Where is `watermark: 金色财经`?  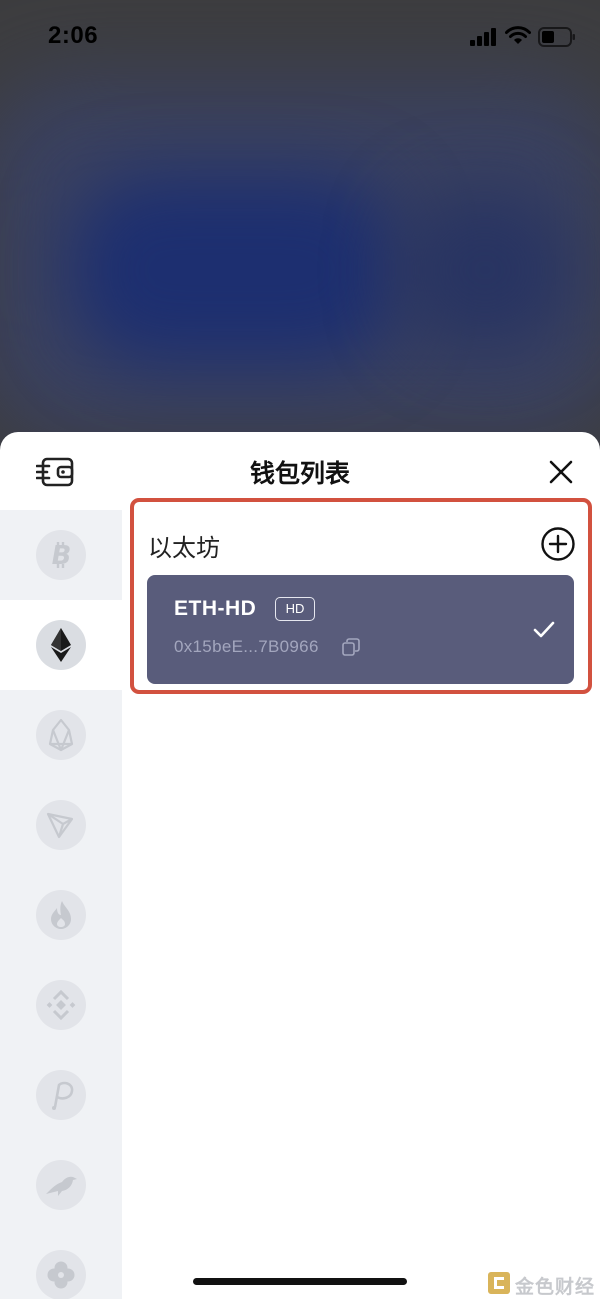
watermark: 金色财经 is located at coordinates (542, 1284).